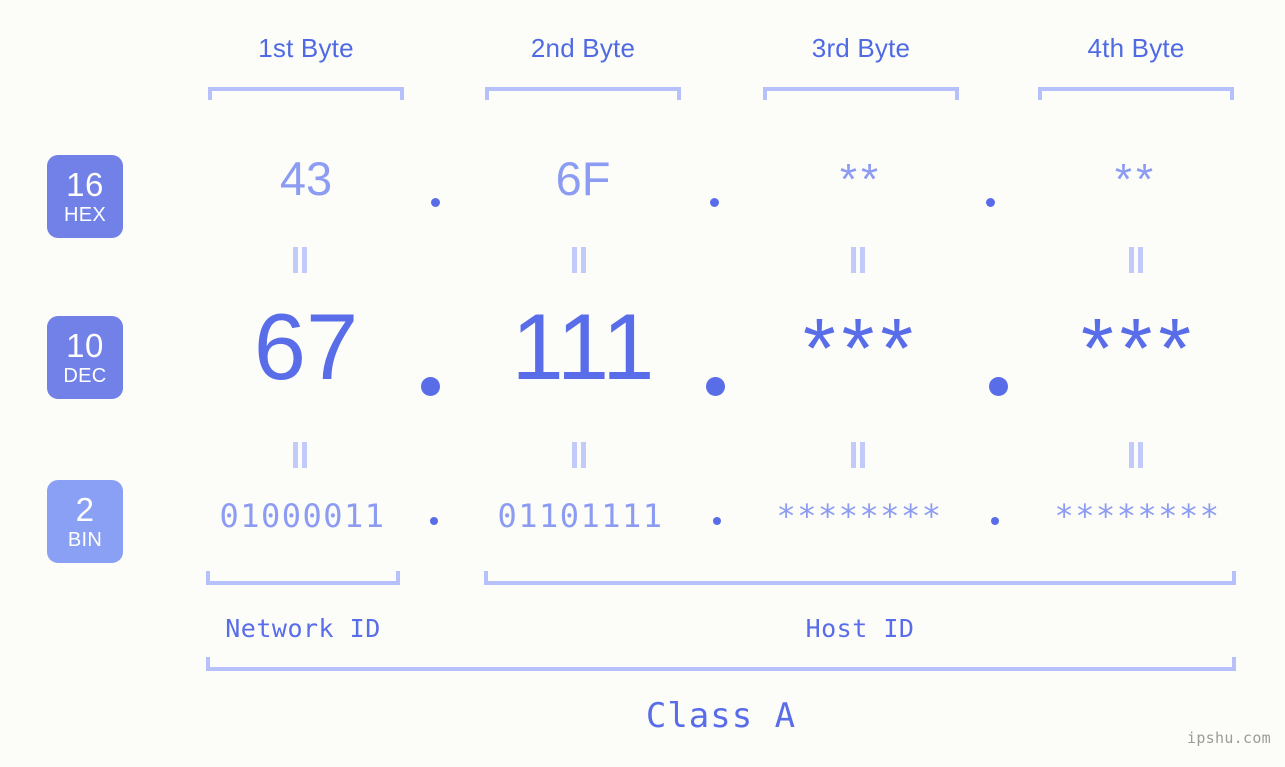  Describe the element at coordinates (303, 578) in the screenshot. I see `network-id-bracket` at that location.